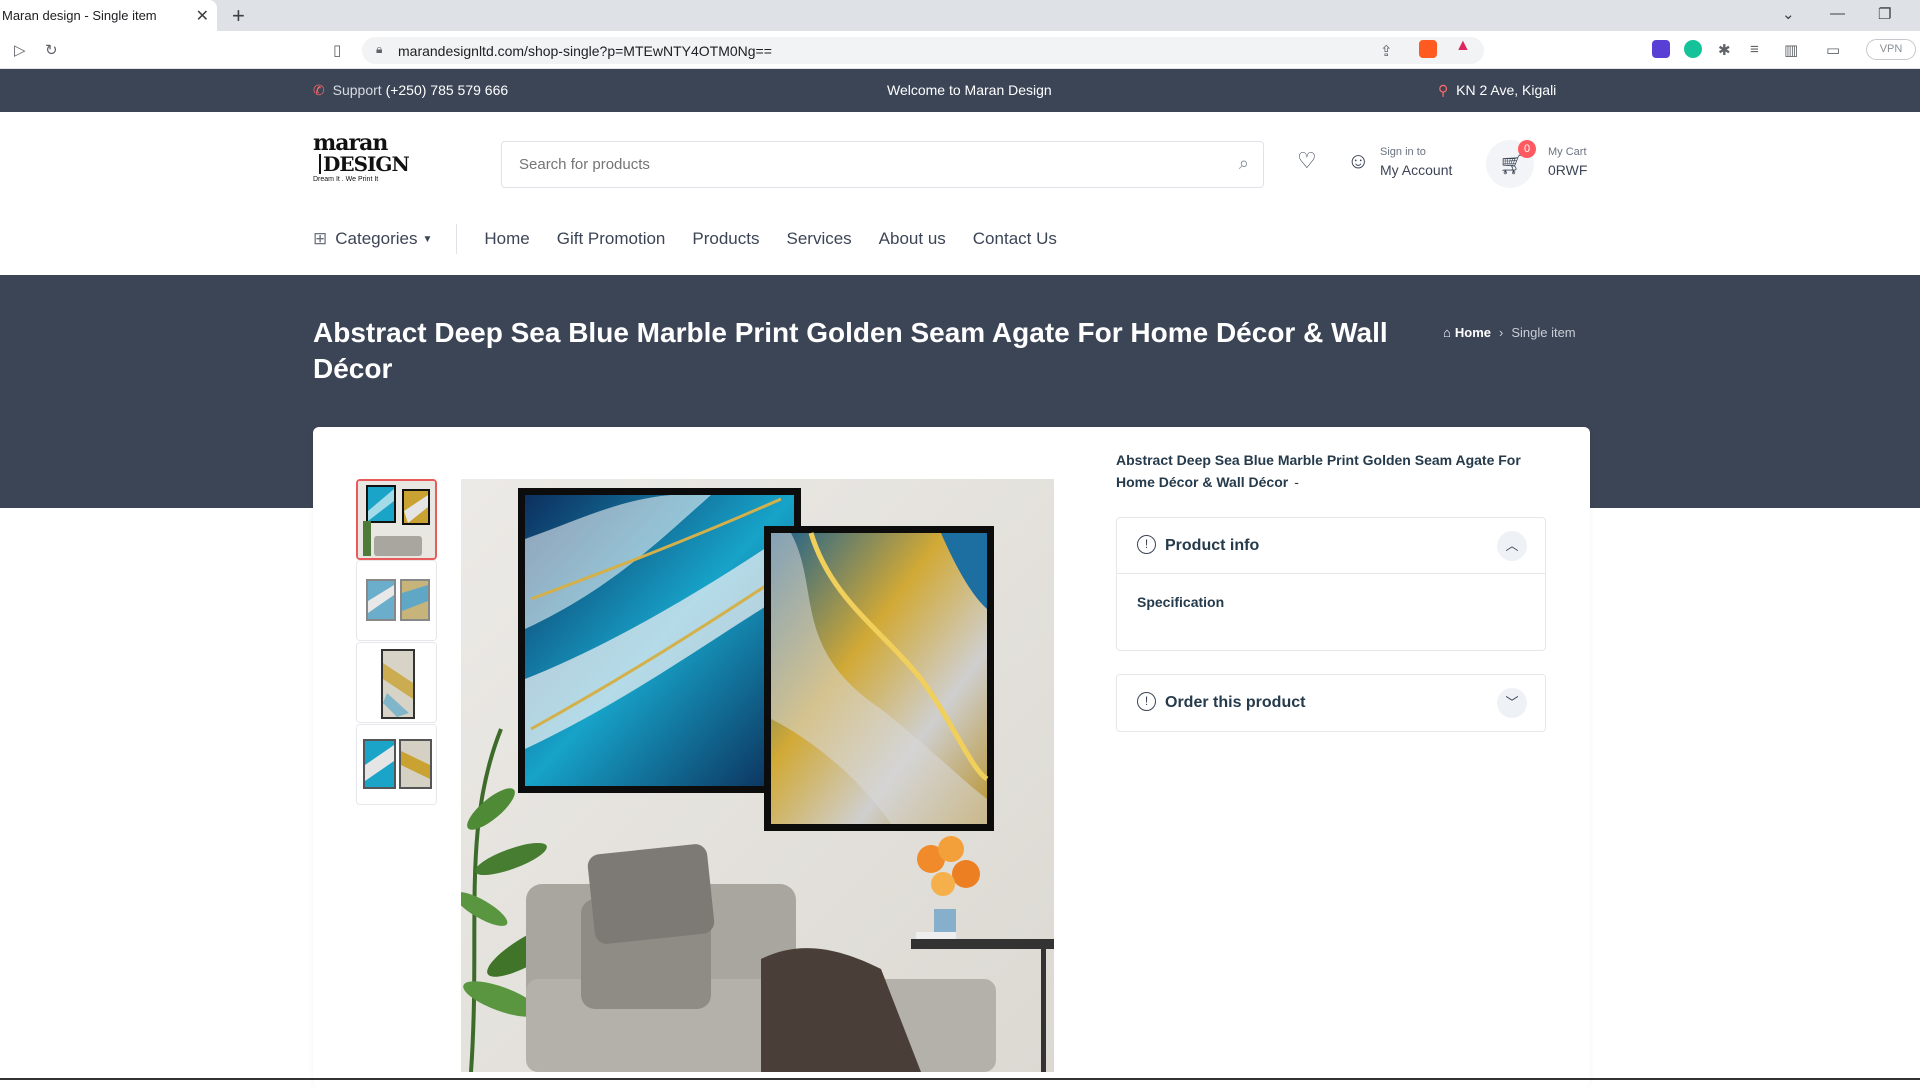 This screenshot has width=1920, height=1087. Describe the element at coordinates (1331, 546) in the screenshot. I see `accordion-header-product-info: ! Product info ︿` at that location.